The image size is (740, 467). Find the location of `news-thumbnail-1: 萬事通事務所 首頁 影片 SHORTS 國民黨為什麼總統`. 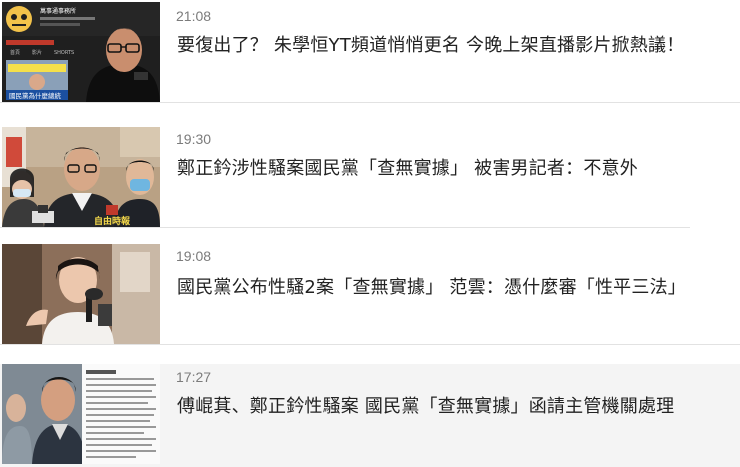

news-thumbnail-1: 萬事通事務所 首頁 影片 SHORTS 國民黨為什麼總統 is located at coordinates (81, 52).